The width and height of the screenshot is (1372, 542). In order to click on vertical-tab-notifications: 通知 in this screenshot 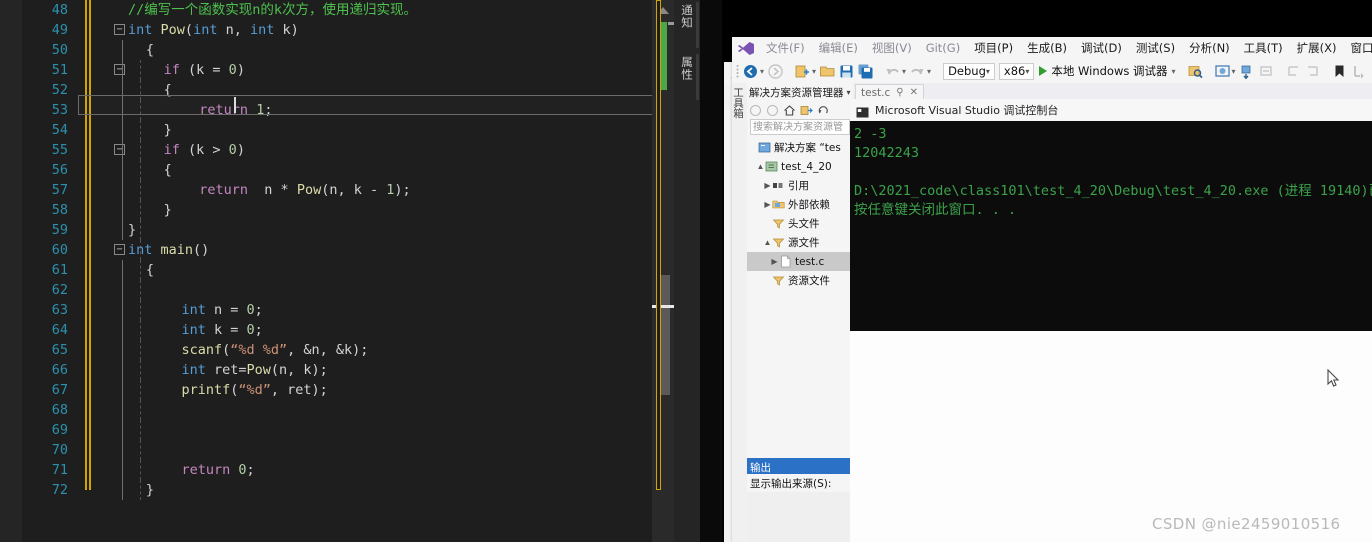, I will do `click(686, 16)`.